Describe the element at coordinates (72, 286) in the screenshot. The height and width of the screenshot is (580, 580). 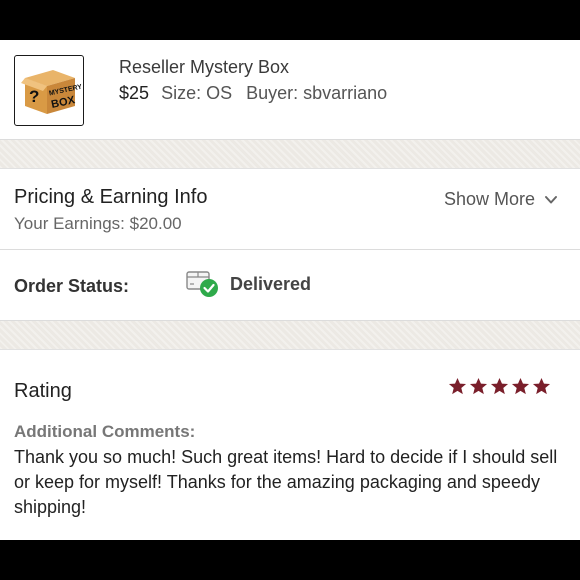
I see `order-status-label: Order Status:` at that location.